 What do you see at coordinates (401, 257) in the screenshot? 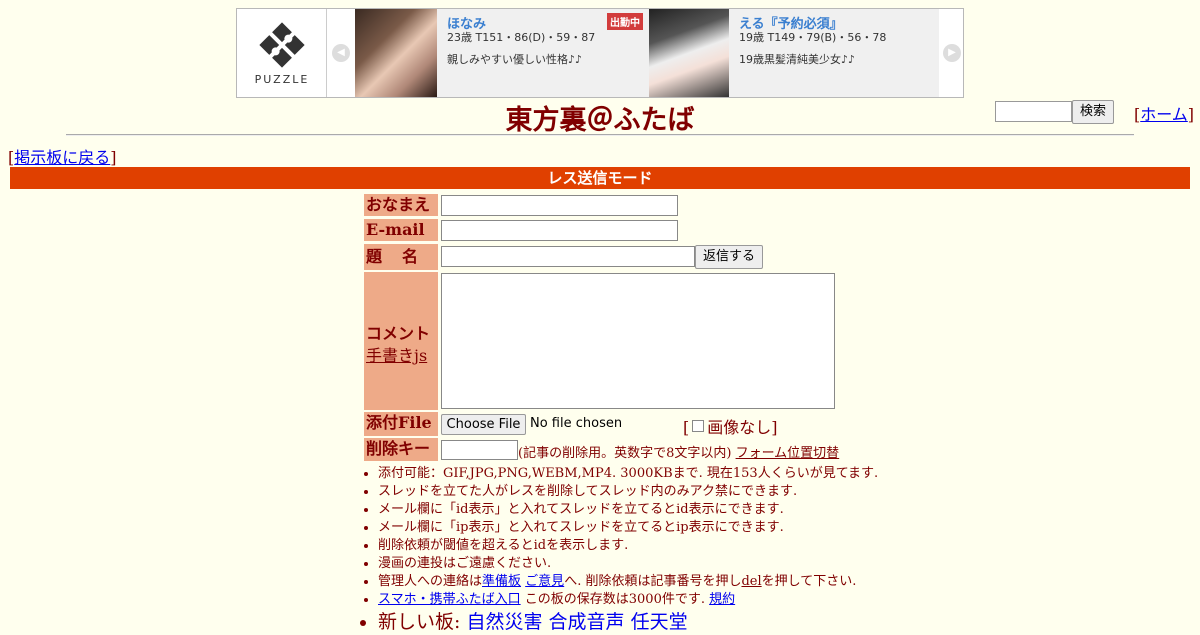
I see `subject-label: 題 名` at bounding box center [401, 257].